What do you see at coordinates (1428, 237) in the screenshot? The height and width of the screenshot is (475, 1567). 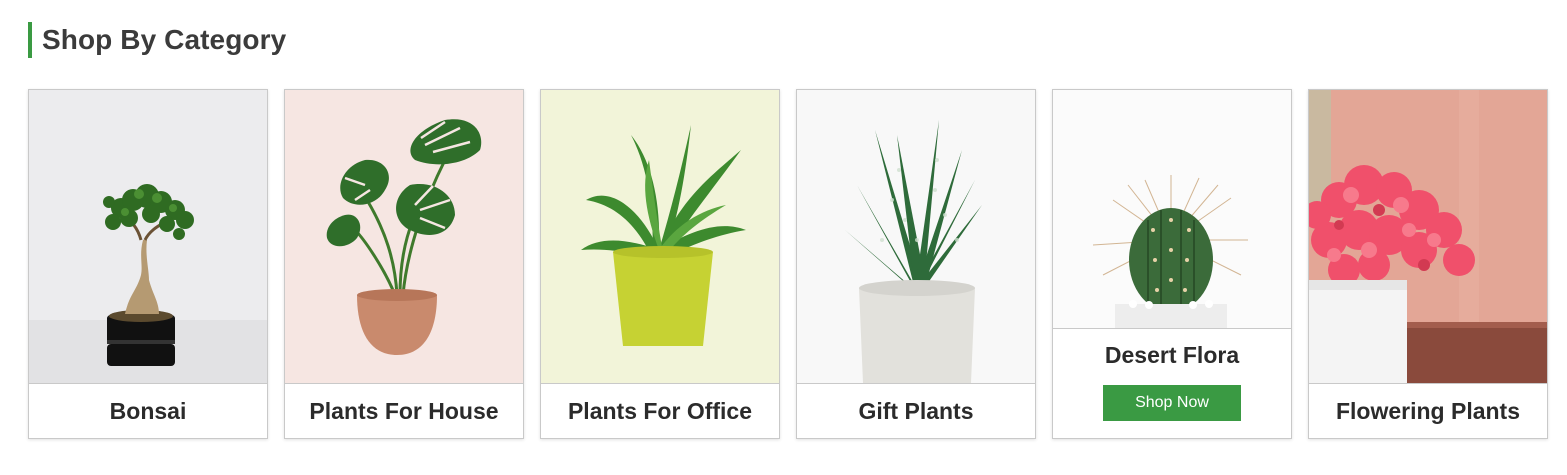 I see `bougainvillea-plant-image` at bounding box center [1428, 237].